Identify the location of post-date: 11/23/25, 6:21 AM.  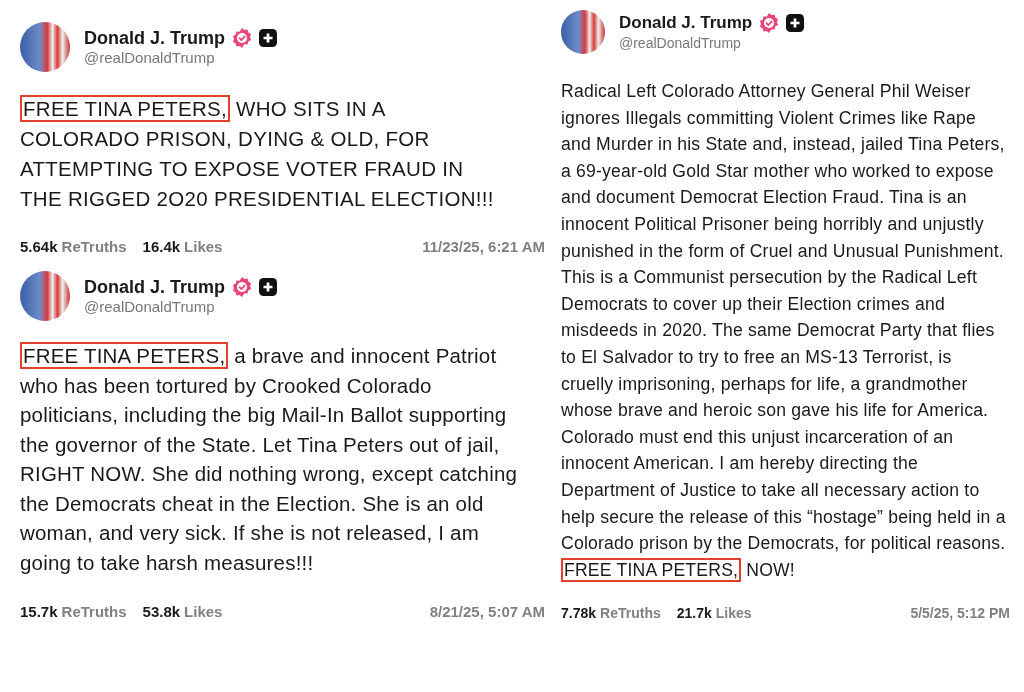
(483, 246).